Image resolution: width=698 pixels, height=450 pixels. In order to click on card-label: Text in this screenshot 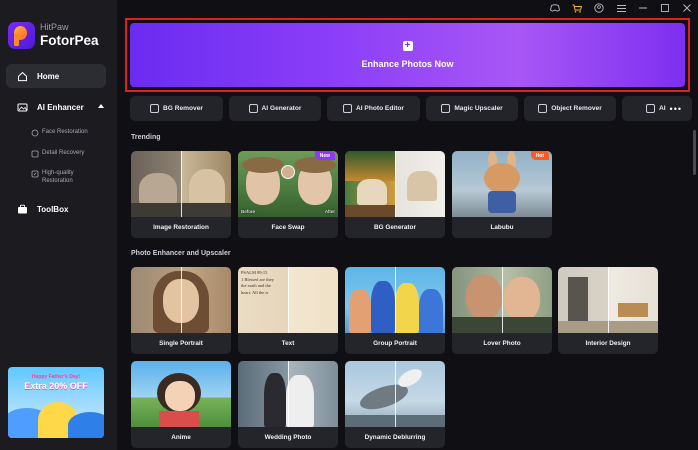, I will do `click(288, 343)`.